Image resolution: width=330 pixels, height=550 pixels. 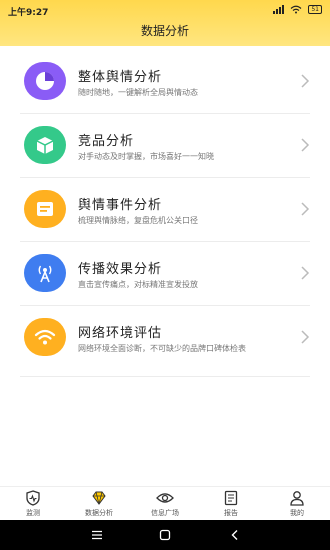 I want to click on item-title: 竞品分析, so click(x=106, y=141).